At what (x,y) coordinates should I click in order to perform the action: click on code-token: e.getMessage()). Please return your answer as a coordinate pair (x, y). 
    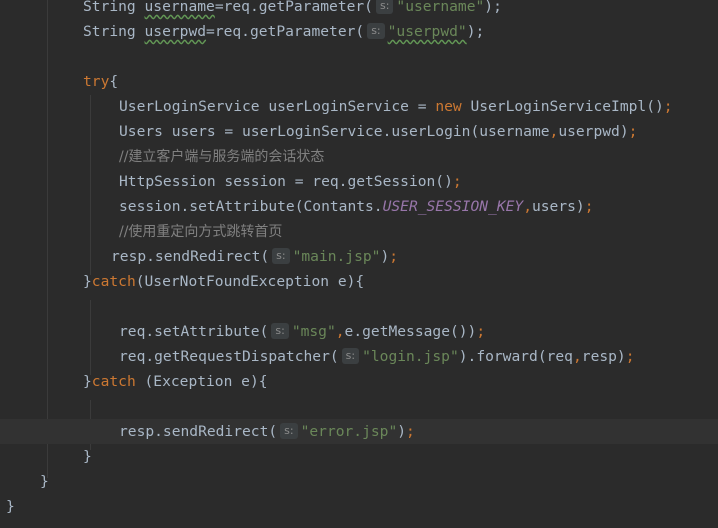
    Looking at the image, I should click on (410, 331).